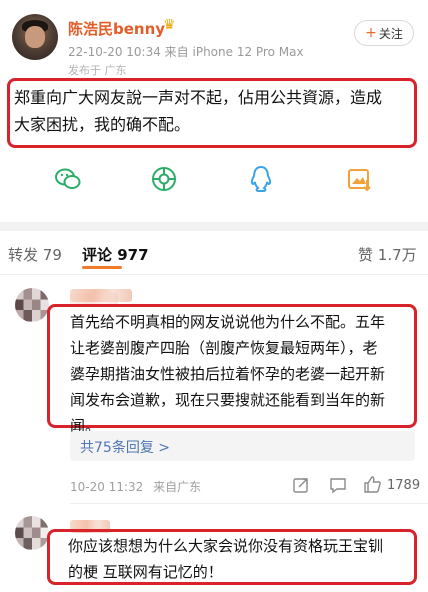 The height and width of the screenshot is (592, 428). Describe the element at coordinates (169, 25) in the screenshot. I see `vip-crown-icon: ♛` at that location.